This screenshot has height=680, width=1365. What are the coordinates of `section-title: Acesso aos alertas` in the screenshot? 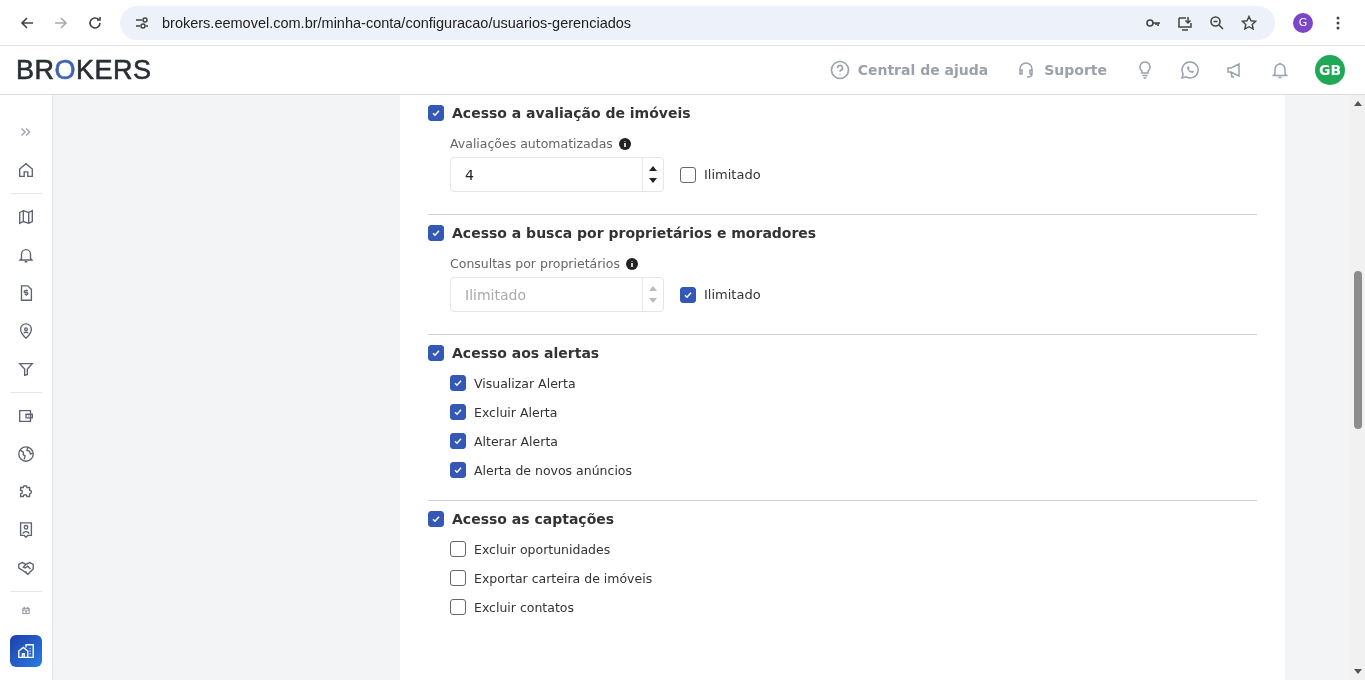 It's located at (526, 353).